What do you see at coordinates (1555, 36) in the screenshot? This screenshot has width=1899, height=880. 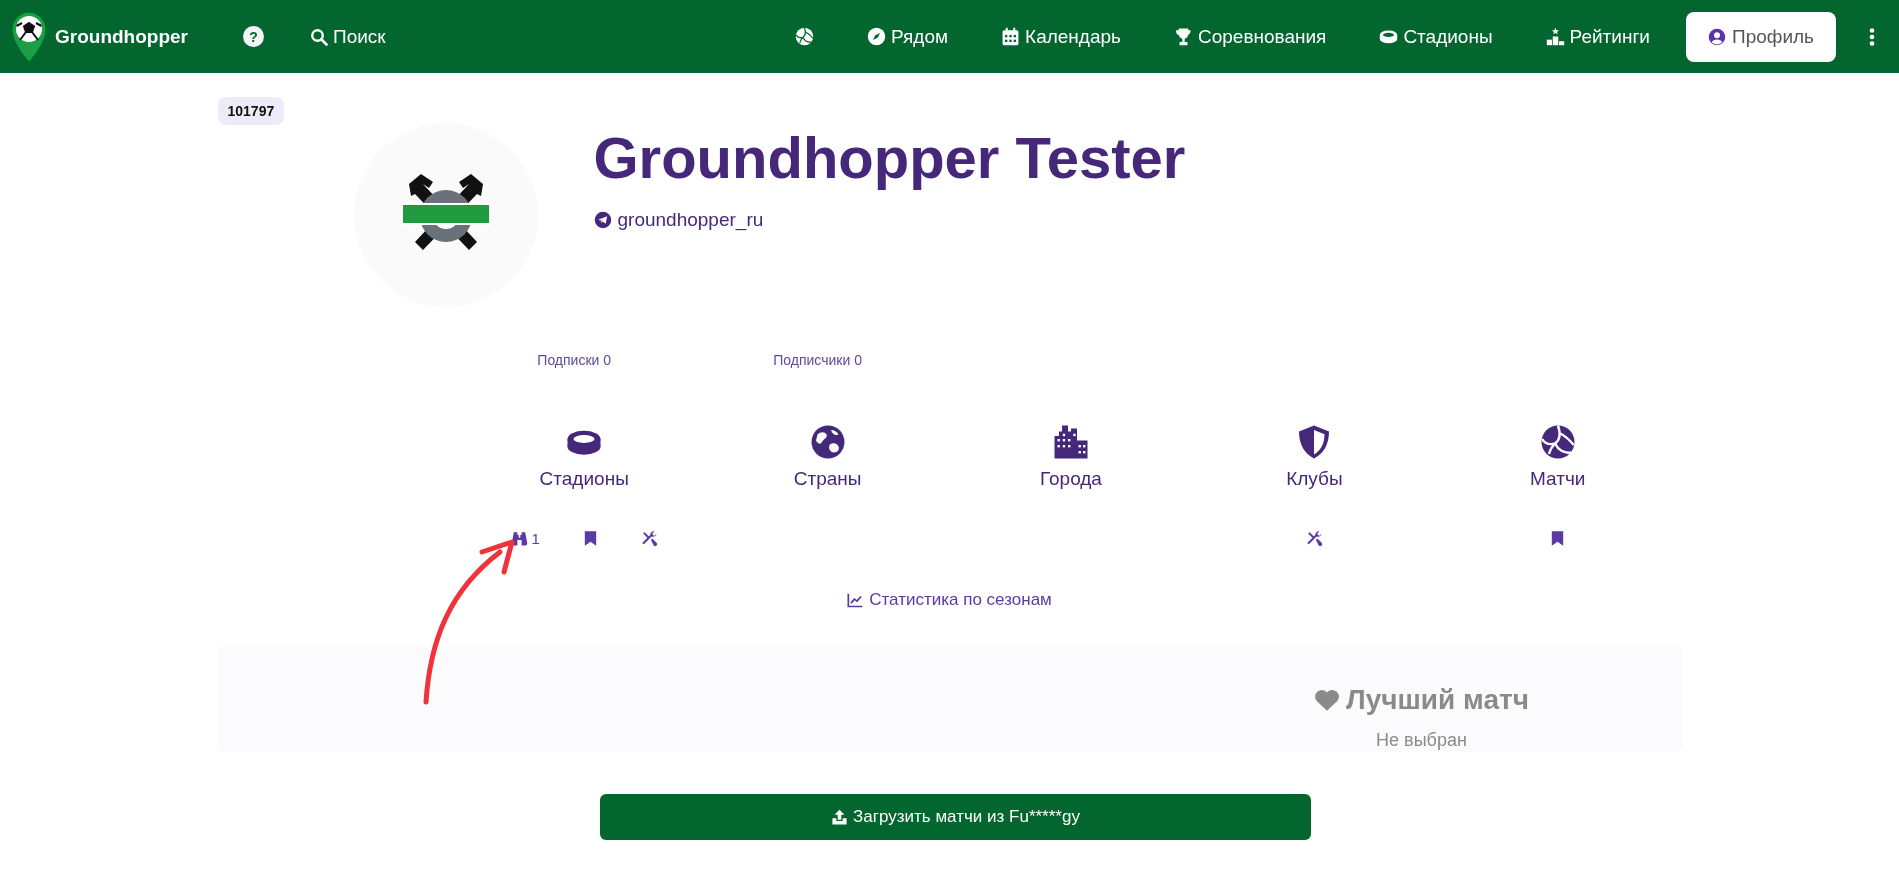 I see `podium-icon` at bounding box center [1555, 36].